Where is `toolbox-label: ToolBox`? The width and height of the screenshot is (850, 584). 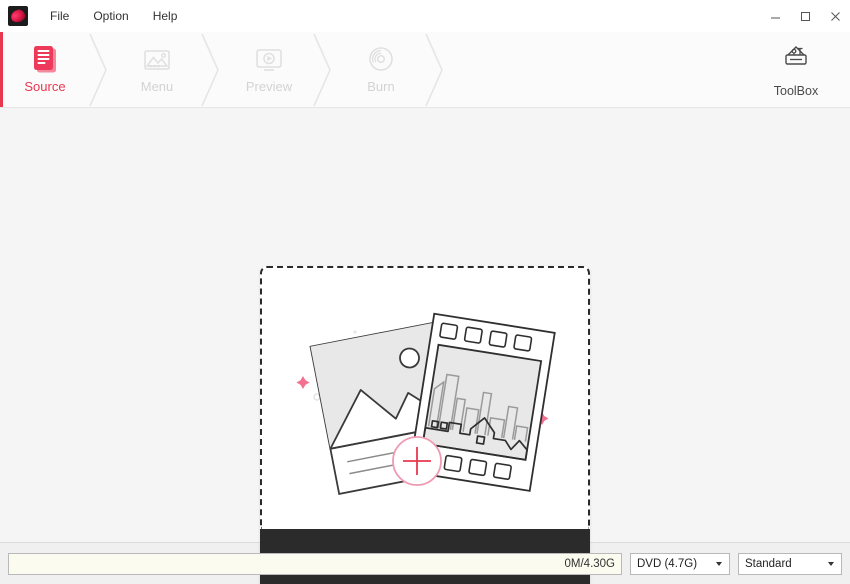
toolbox-label: ToolBox is located at coordinates (796, 90).